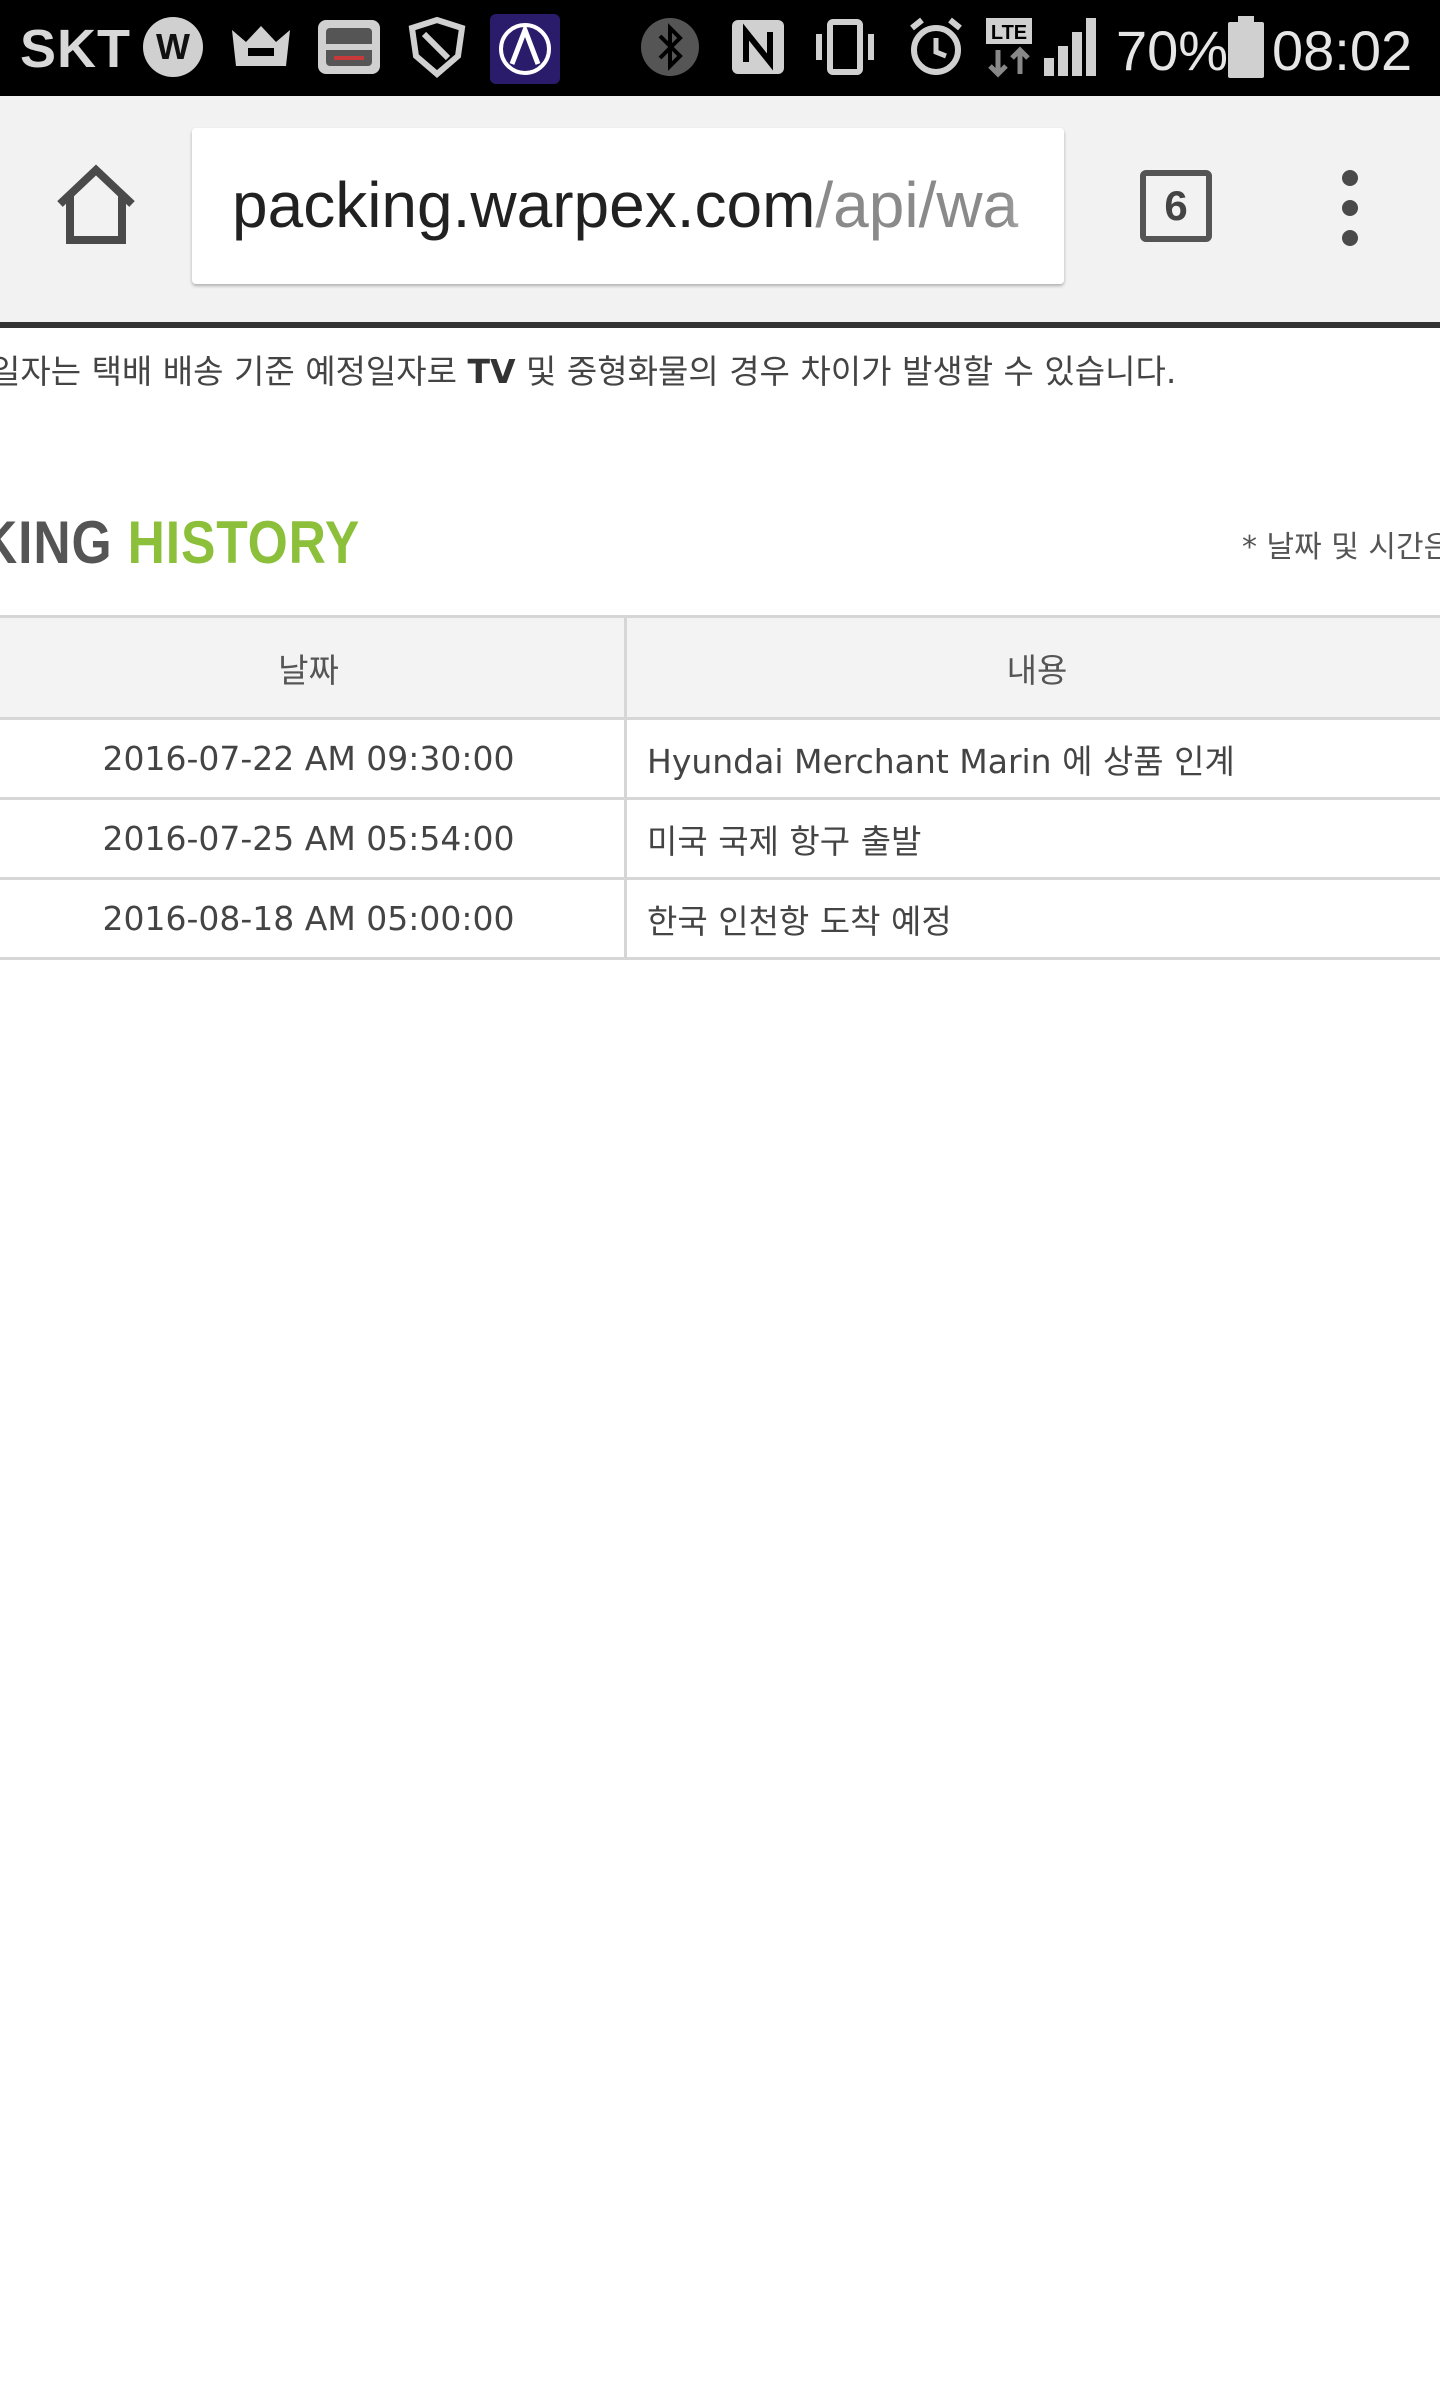  What do you see at coordinates (846, 371) in the screenshot?
I see `notice-text-2: 및 중형화물의 경우 차이가 발생할 수 있습니다.` at bounding box center [846, 371].